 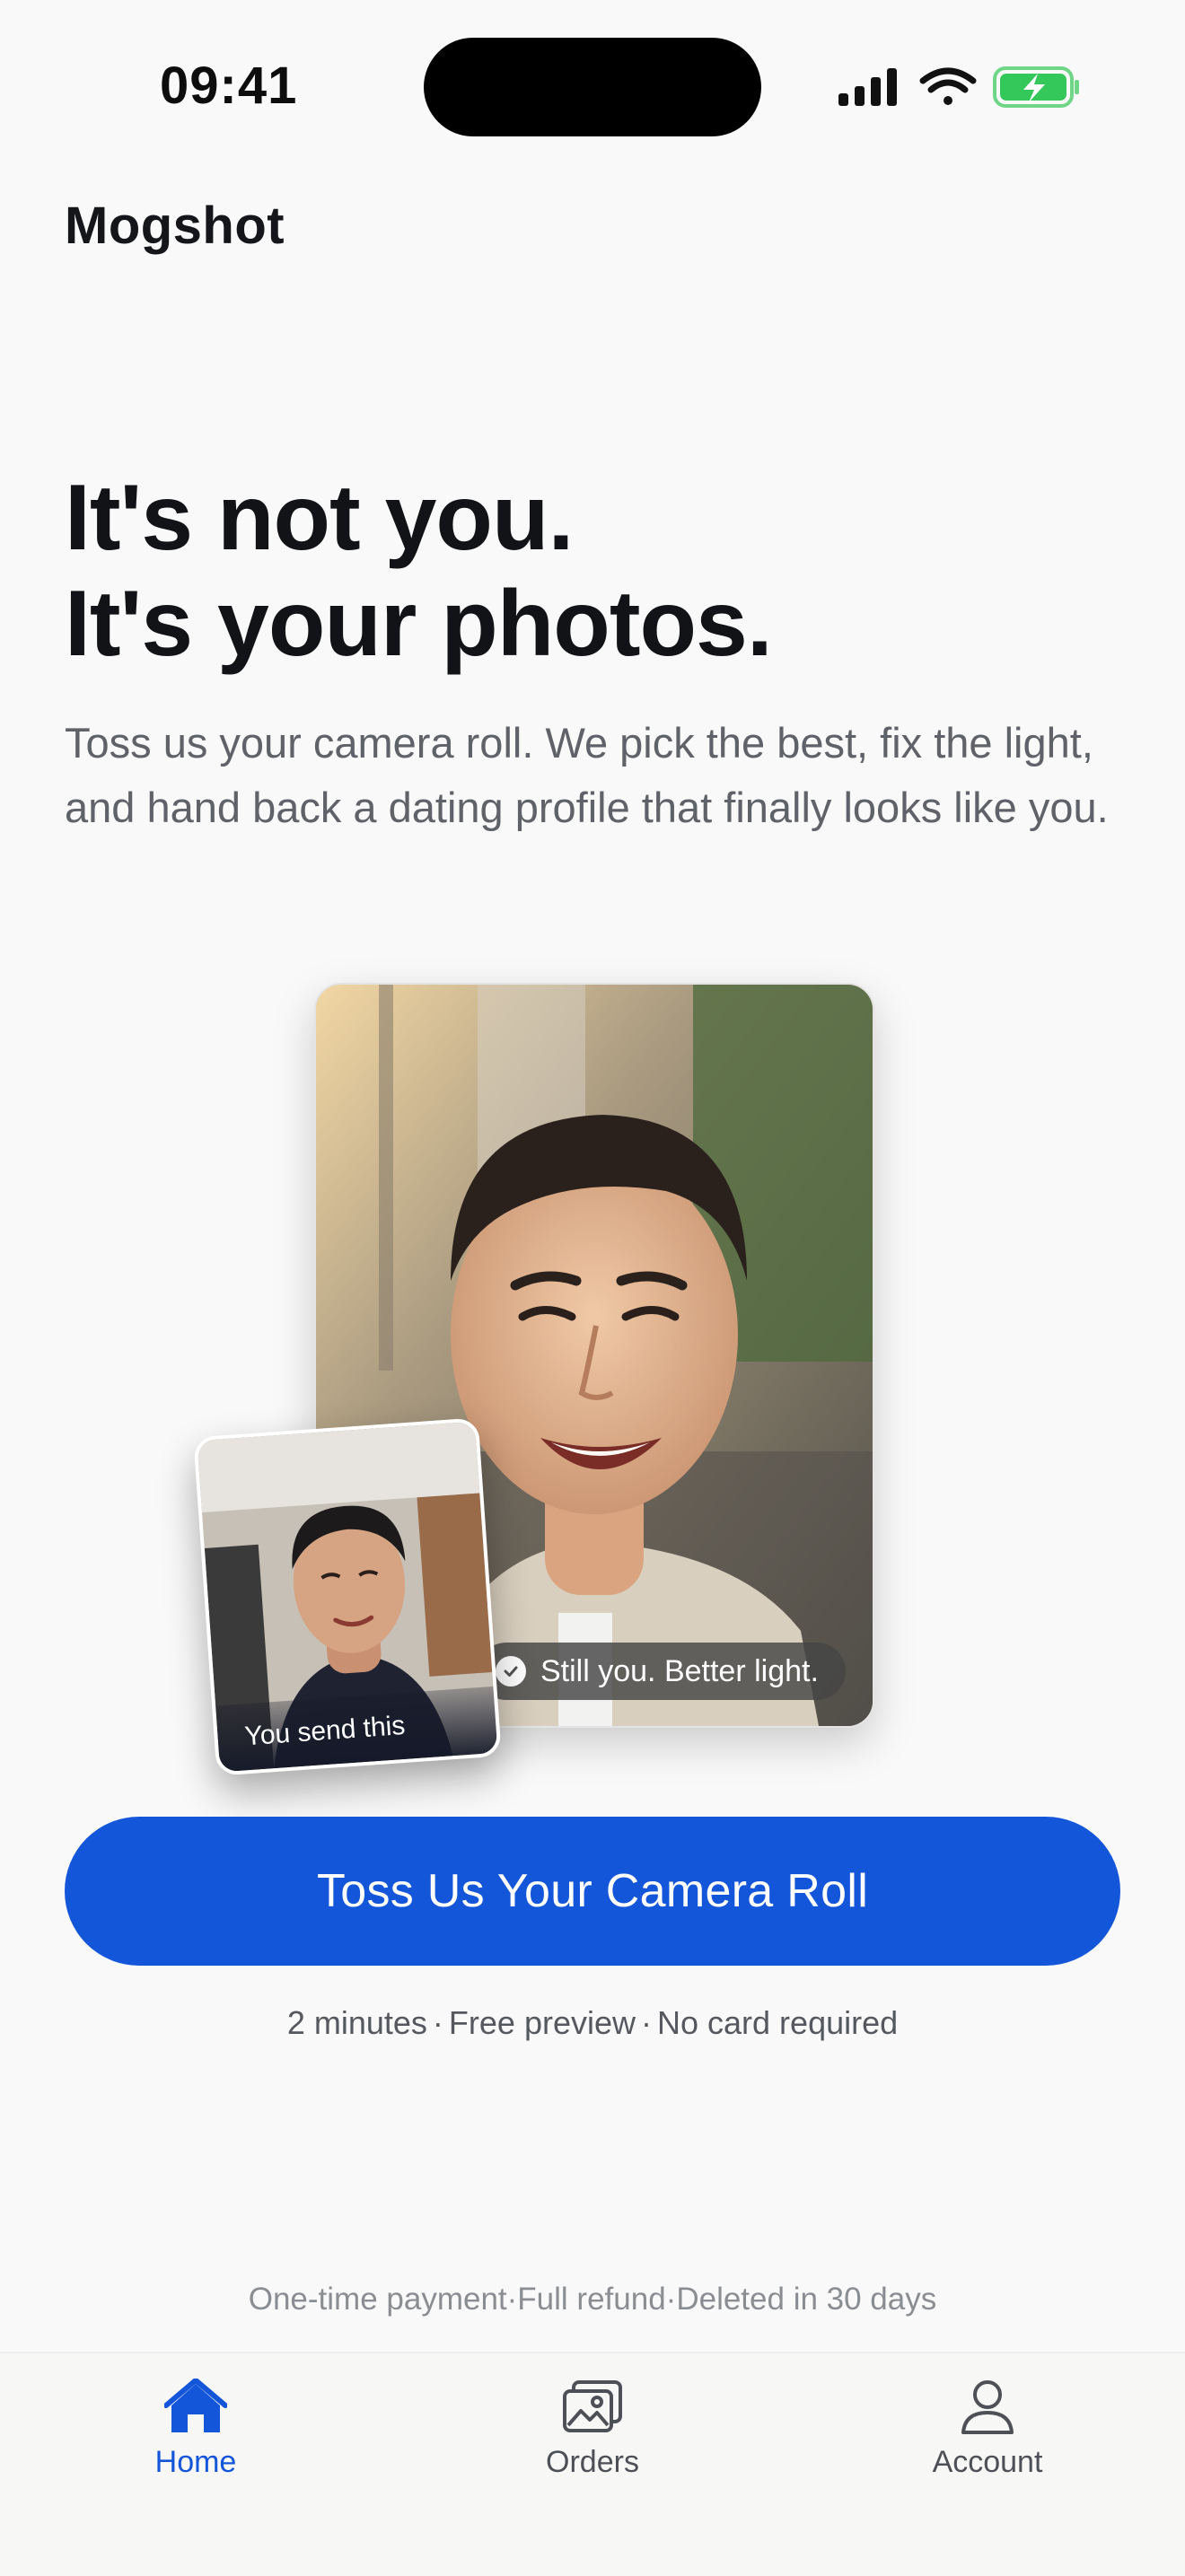 What do you see at coordinates (347, 1596) in the screenshot?
I see `hero-before-thumbnail: You send this` at bounding box center [347, 1596].